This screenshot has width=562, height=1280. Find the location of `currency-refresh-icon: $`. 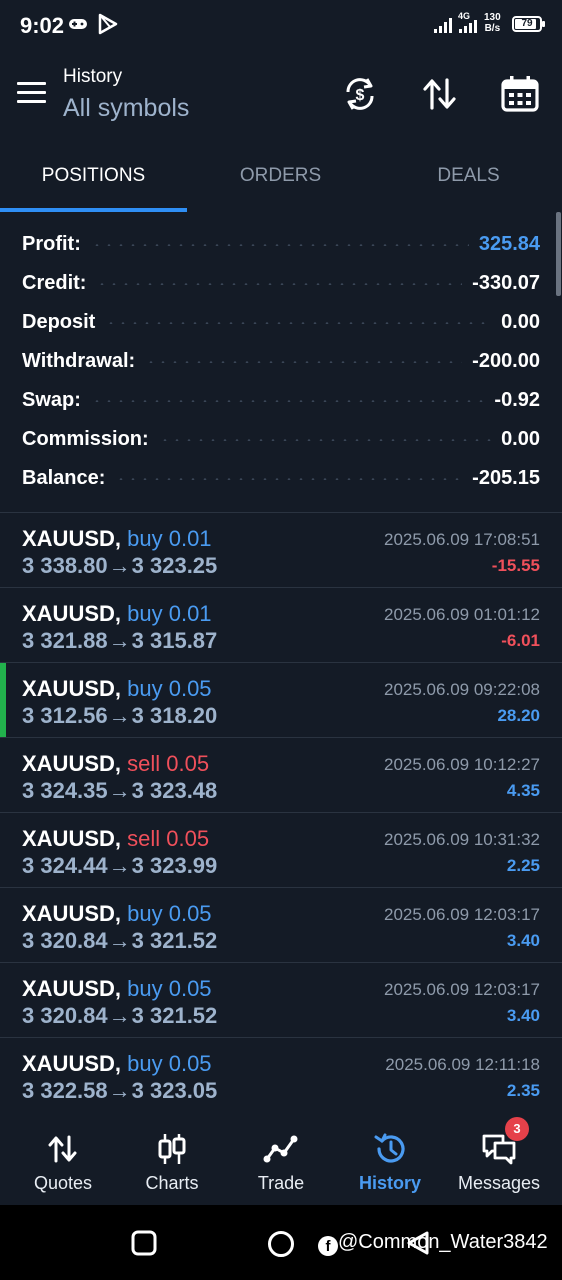

currency-refresh-icon: $ is located at coordinates (360, 94).